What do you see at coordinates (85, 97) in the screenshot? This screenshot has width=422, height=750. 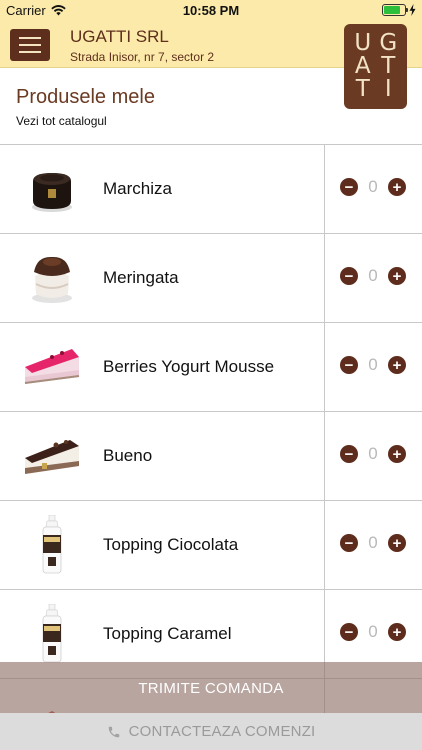 I see `section-title: Produsele mele` at bounding box center [85, 97].